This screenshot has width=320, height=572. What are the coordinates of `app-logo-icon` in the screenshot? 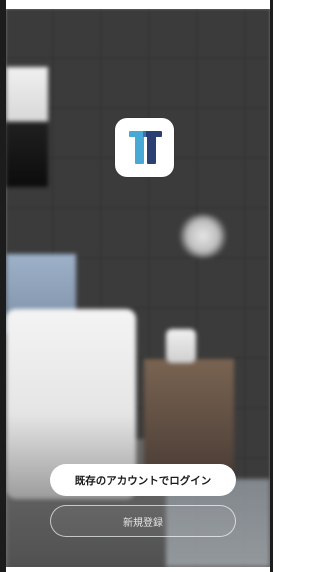 It's located at (145, 147).